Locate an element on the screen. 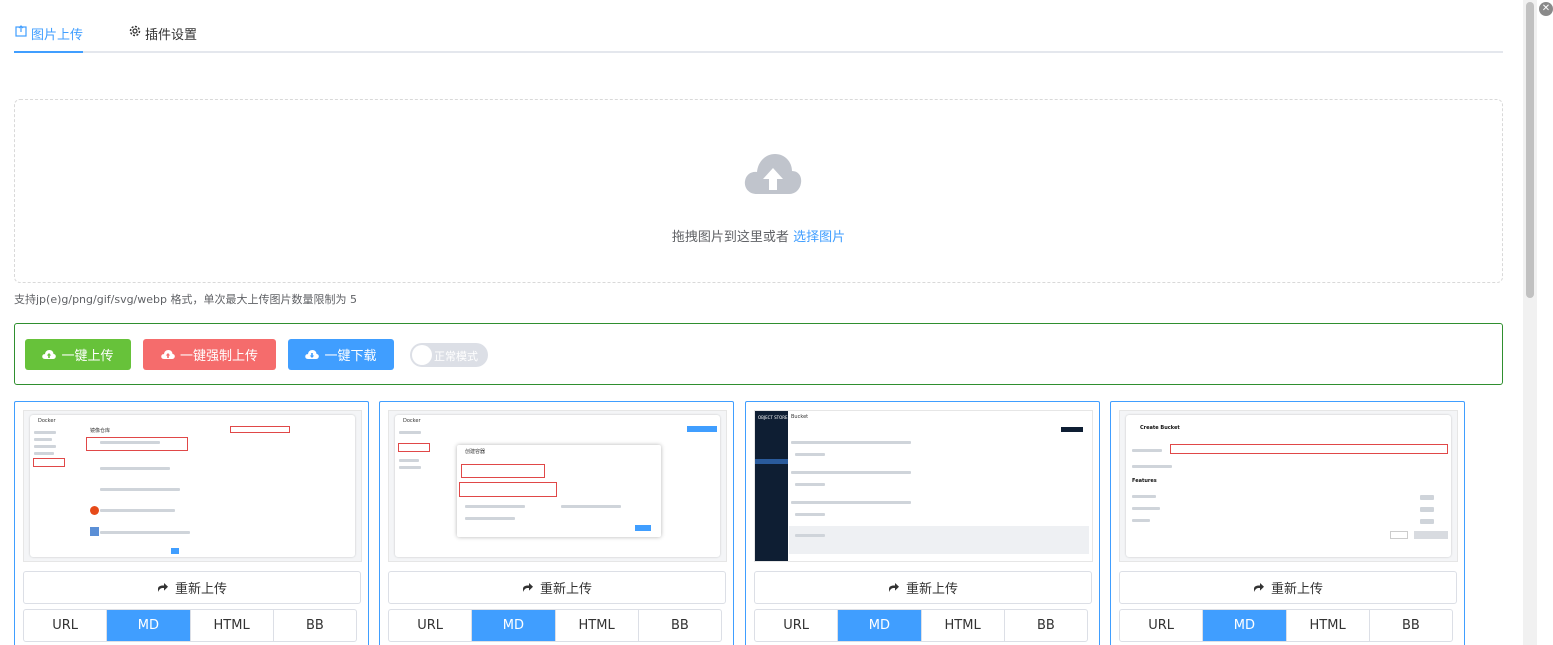  thumb-button is located at coordinates (702, 429).